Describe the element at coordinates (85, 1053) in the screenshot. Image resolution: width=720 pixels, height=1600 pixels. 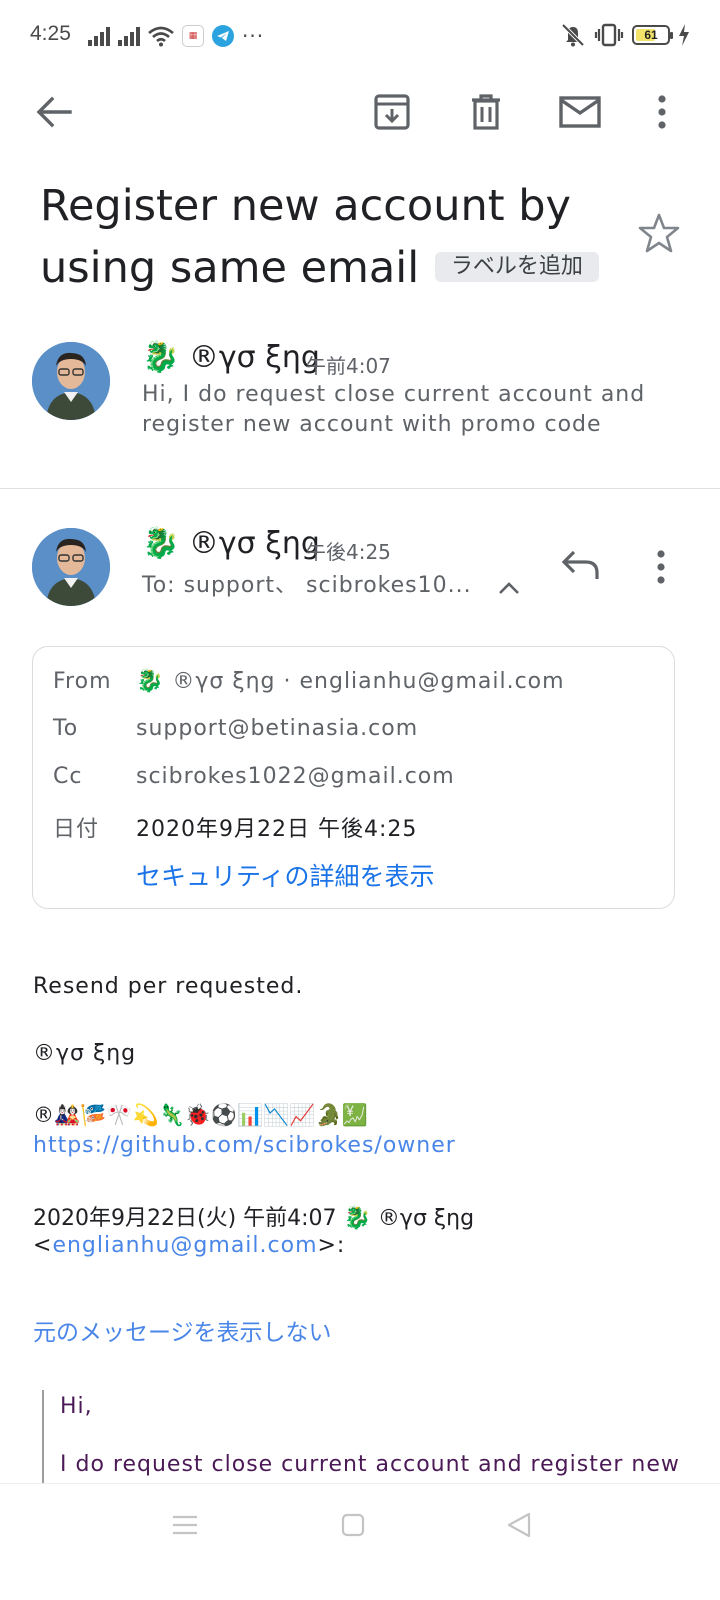
I see `body-signature-name: ®γσ ξηg` at that location.